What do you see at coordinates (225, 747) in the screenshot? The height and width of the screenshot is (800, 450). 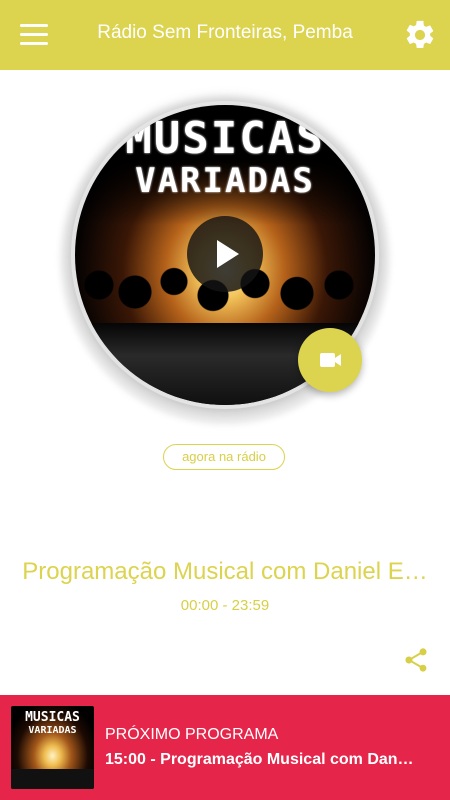 I see `next-program-bar: MUSICAS VARIADAS` at bounding box center [225, 747].